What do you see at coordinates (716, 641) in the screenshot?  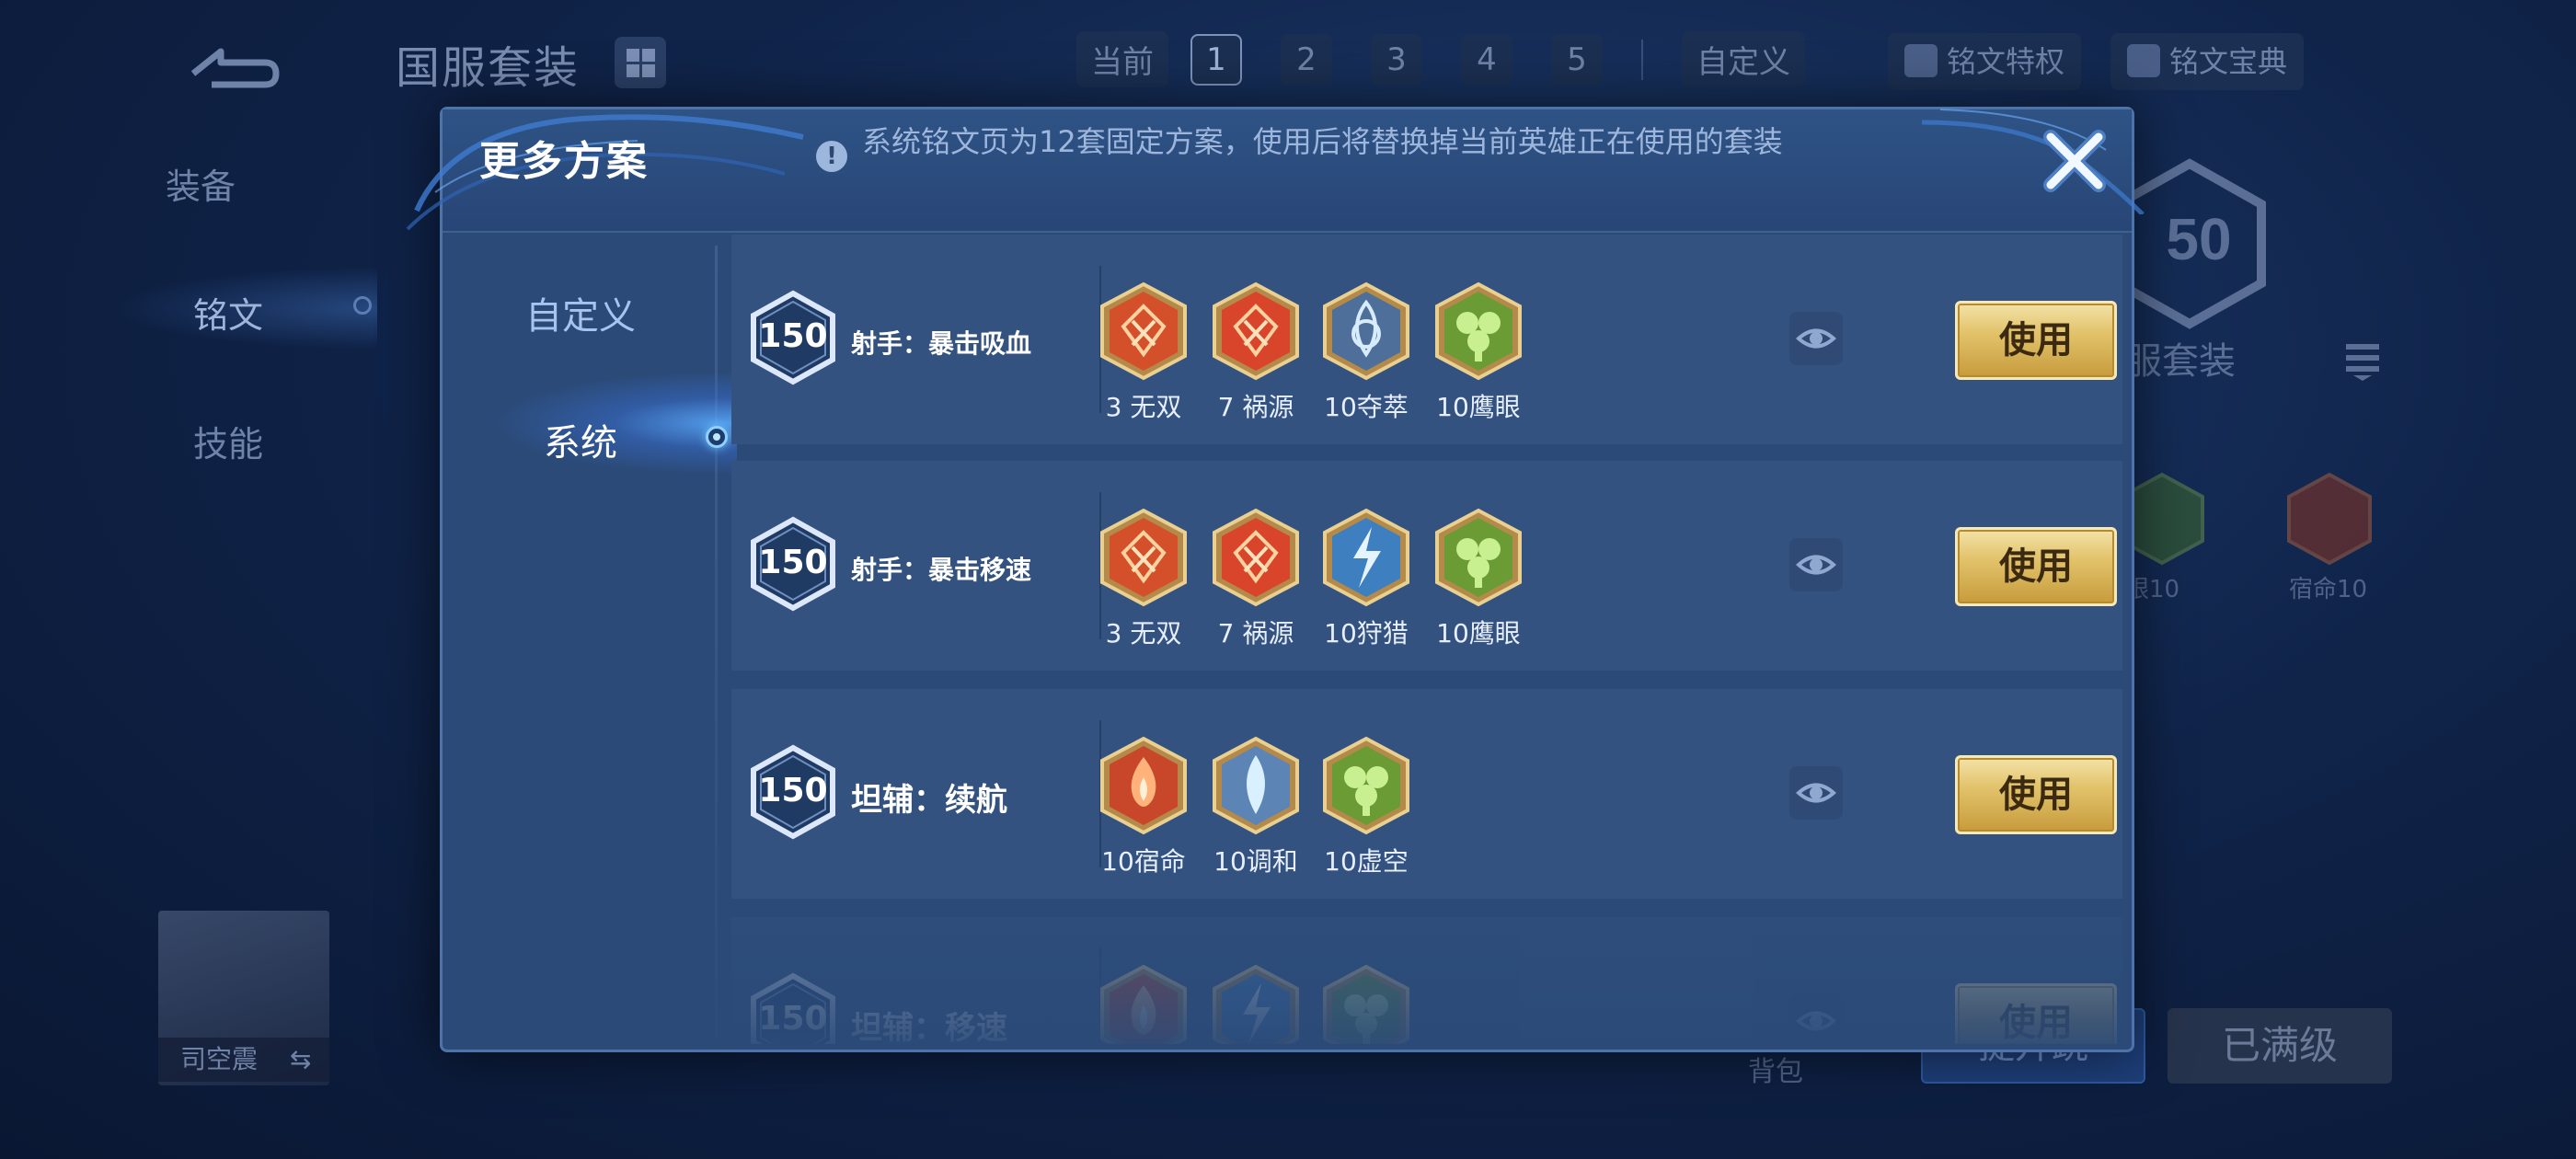 I see `sidebar-divider` at bounding box center [716, 641].